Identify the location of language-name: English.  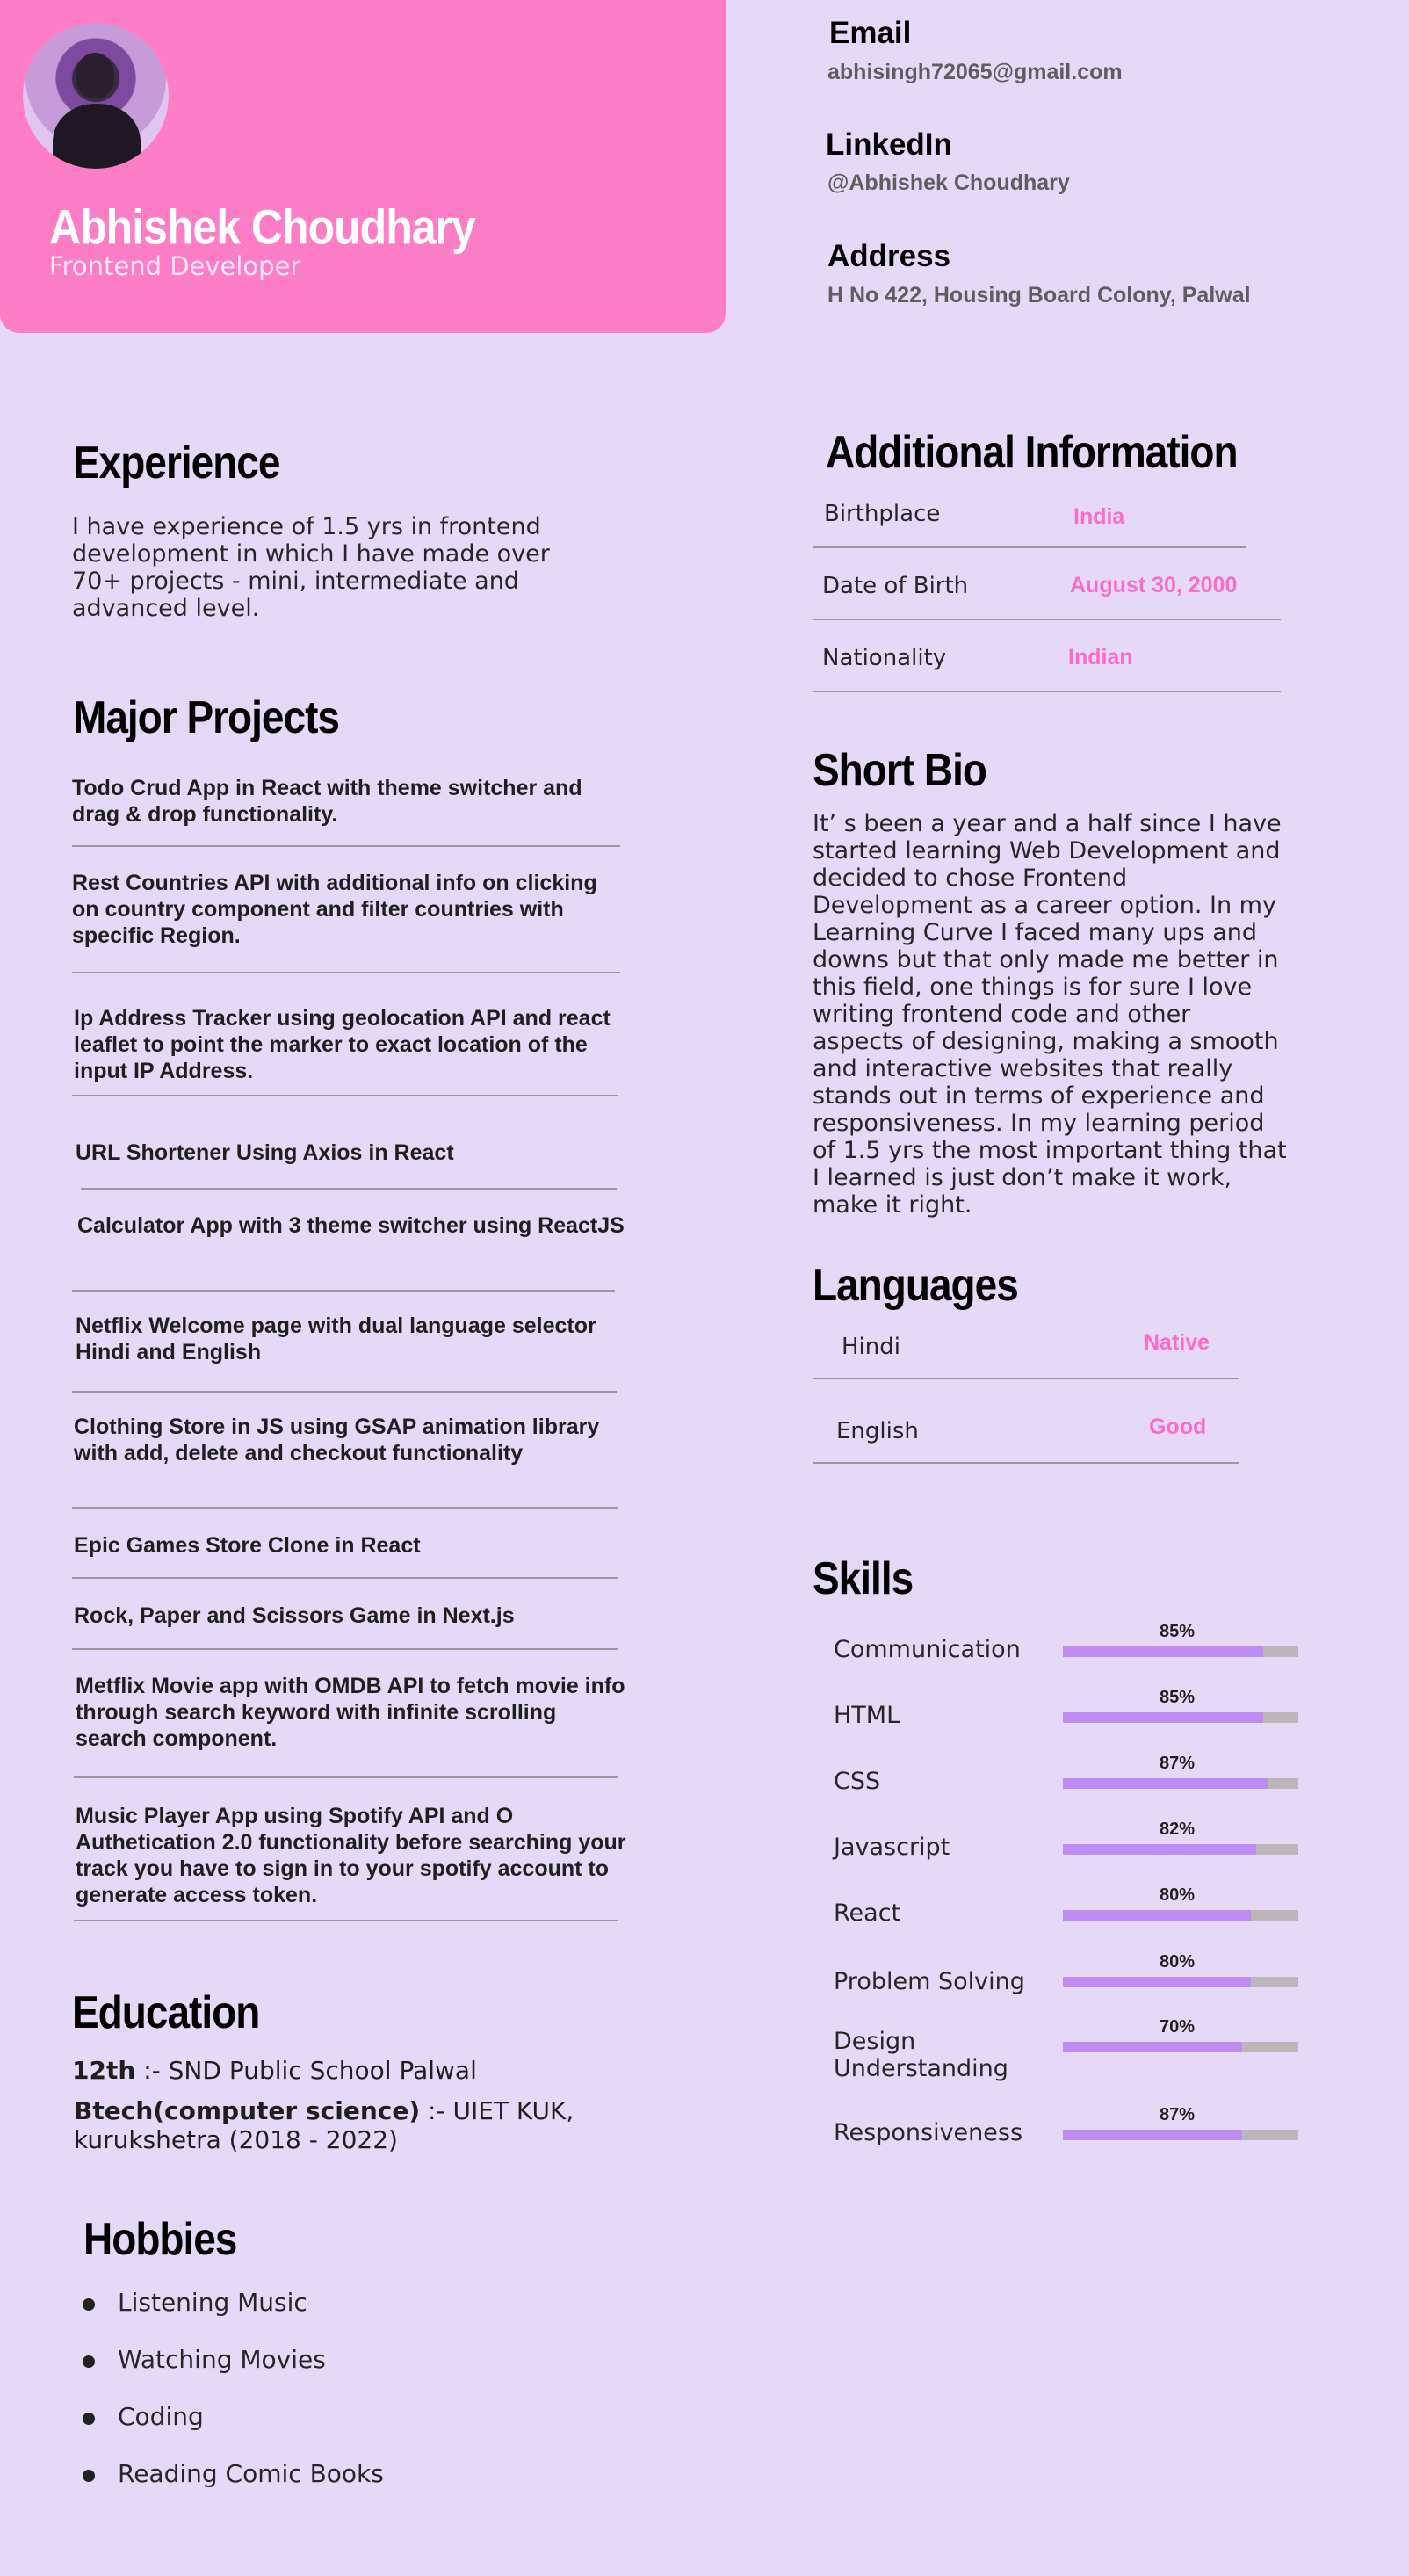
(877, 1431).